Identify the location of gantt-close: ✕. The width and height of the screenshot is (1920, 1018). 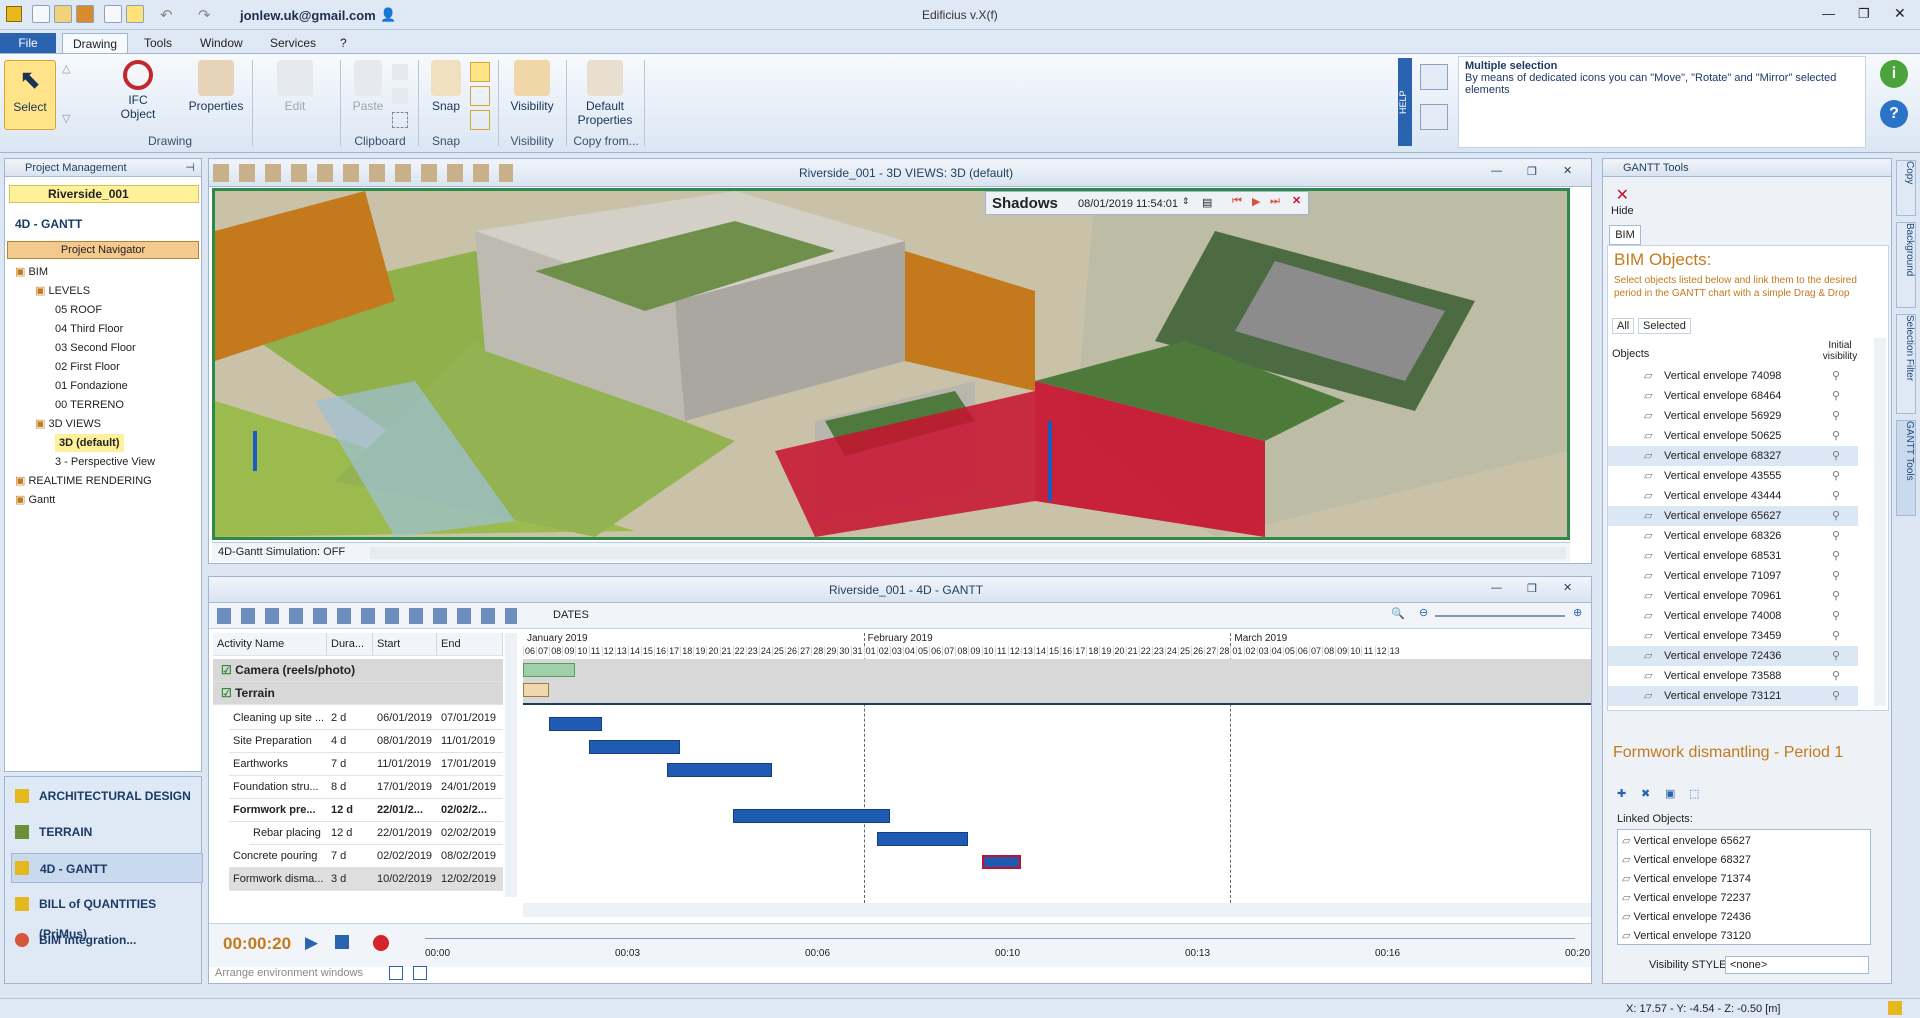
(1567, 587).